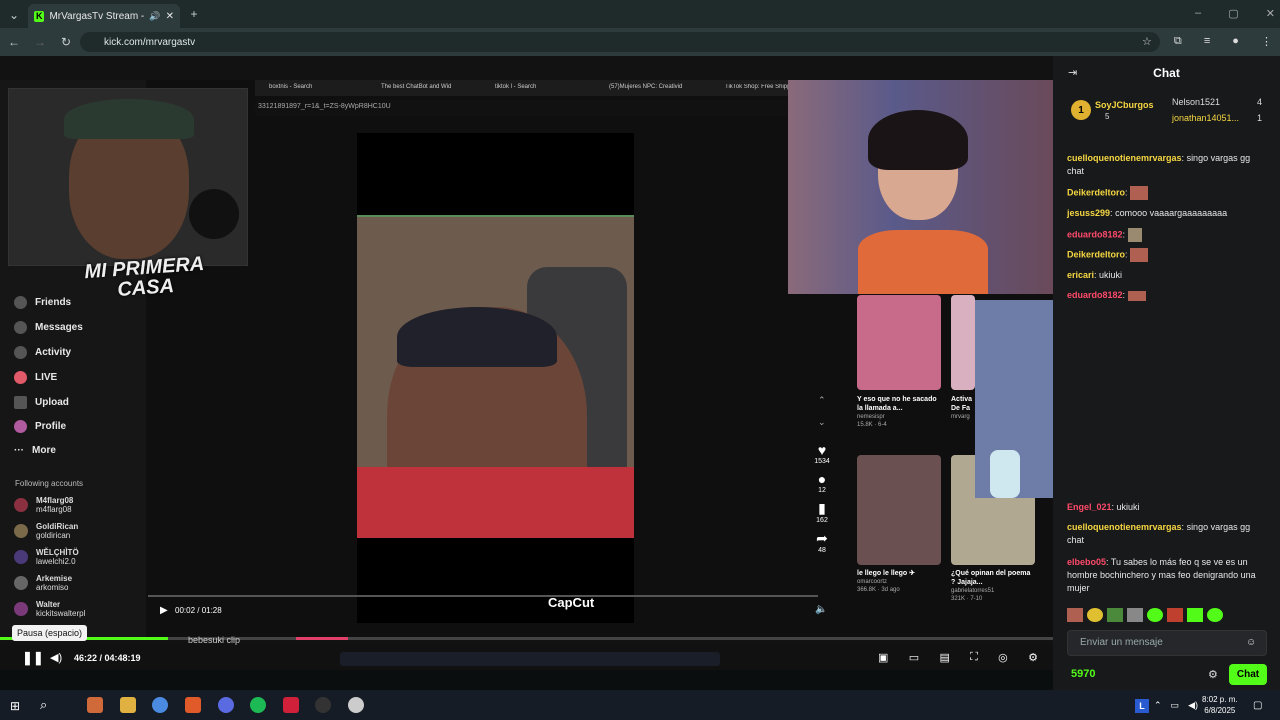 The height and width of the screenshot is (720, 1280). Describe the element at coordinates (42, 352) in the screenshot. I see `nav-activity: Activity` at that location.